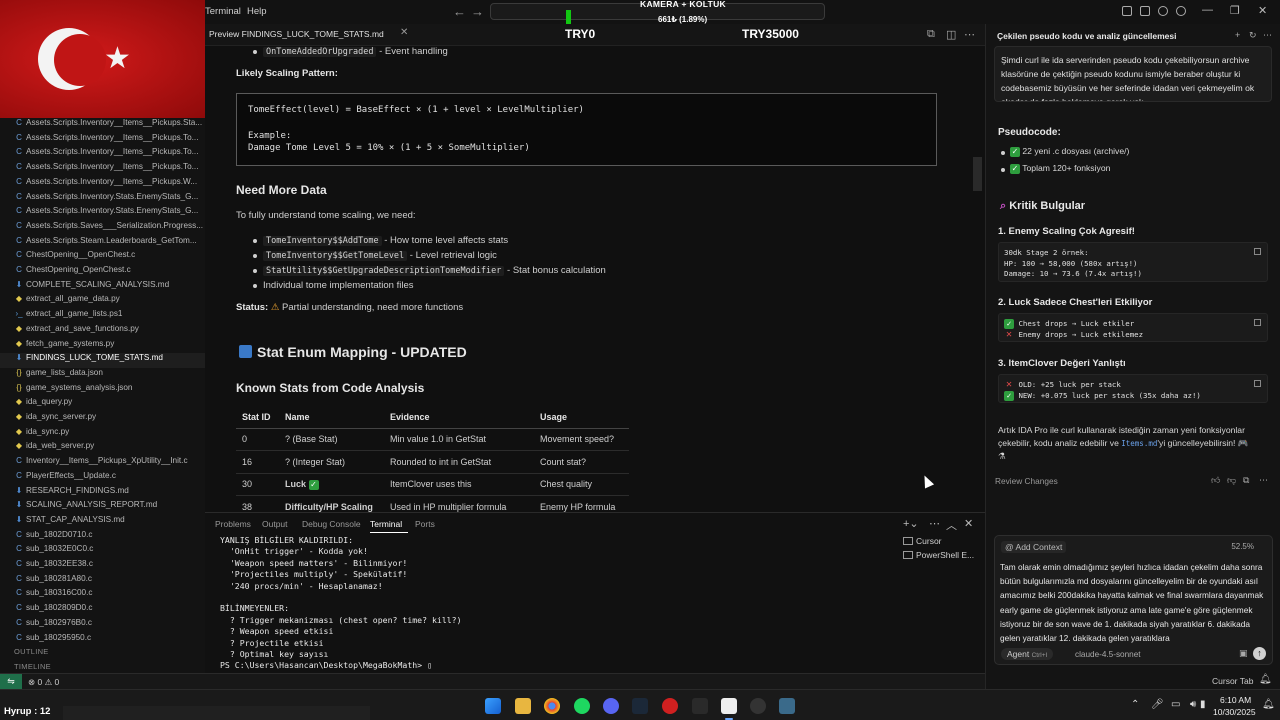 The width and height of the screenshot is (1280, 720). Describe the element at coordinates (1235, 10) in the screenshot. I see `maximize-icon: ❐` at that location.